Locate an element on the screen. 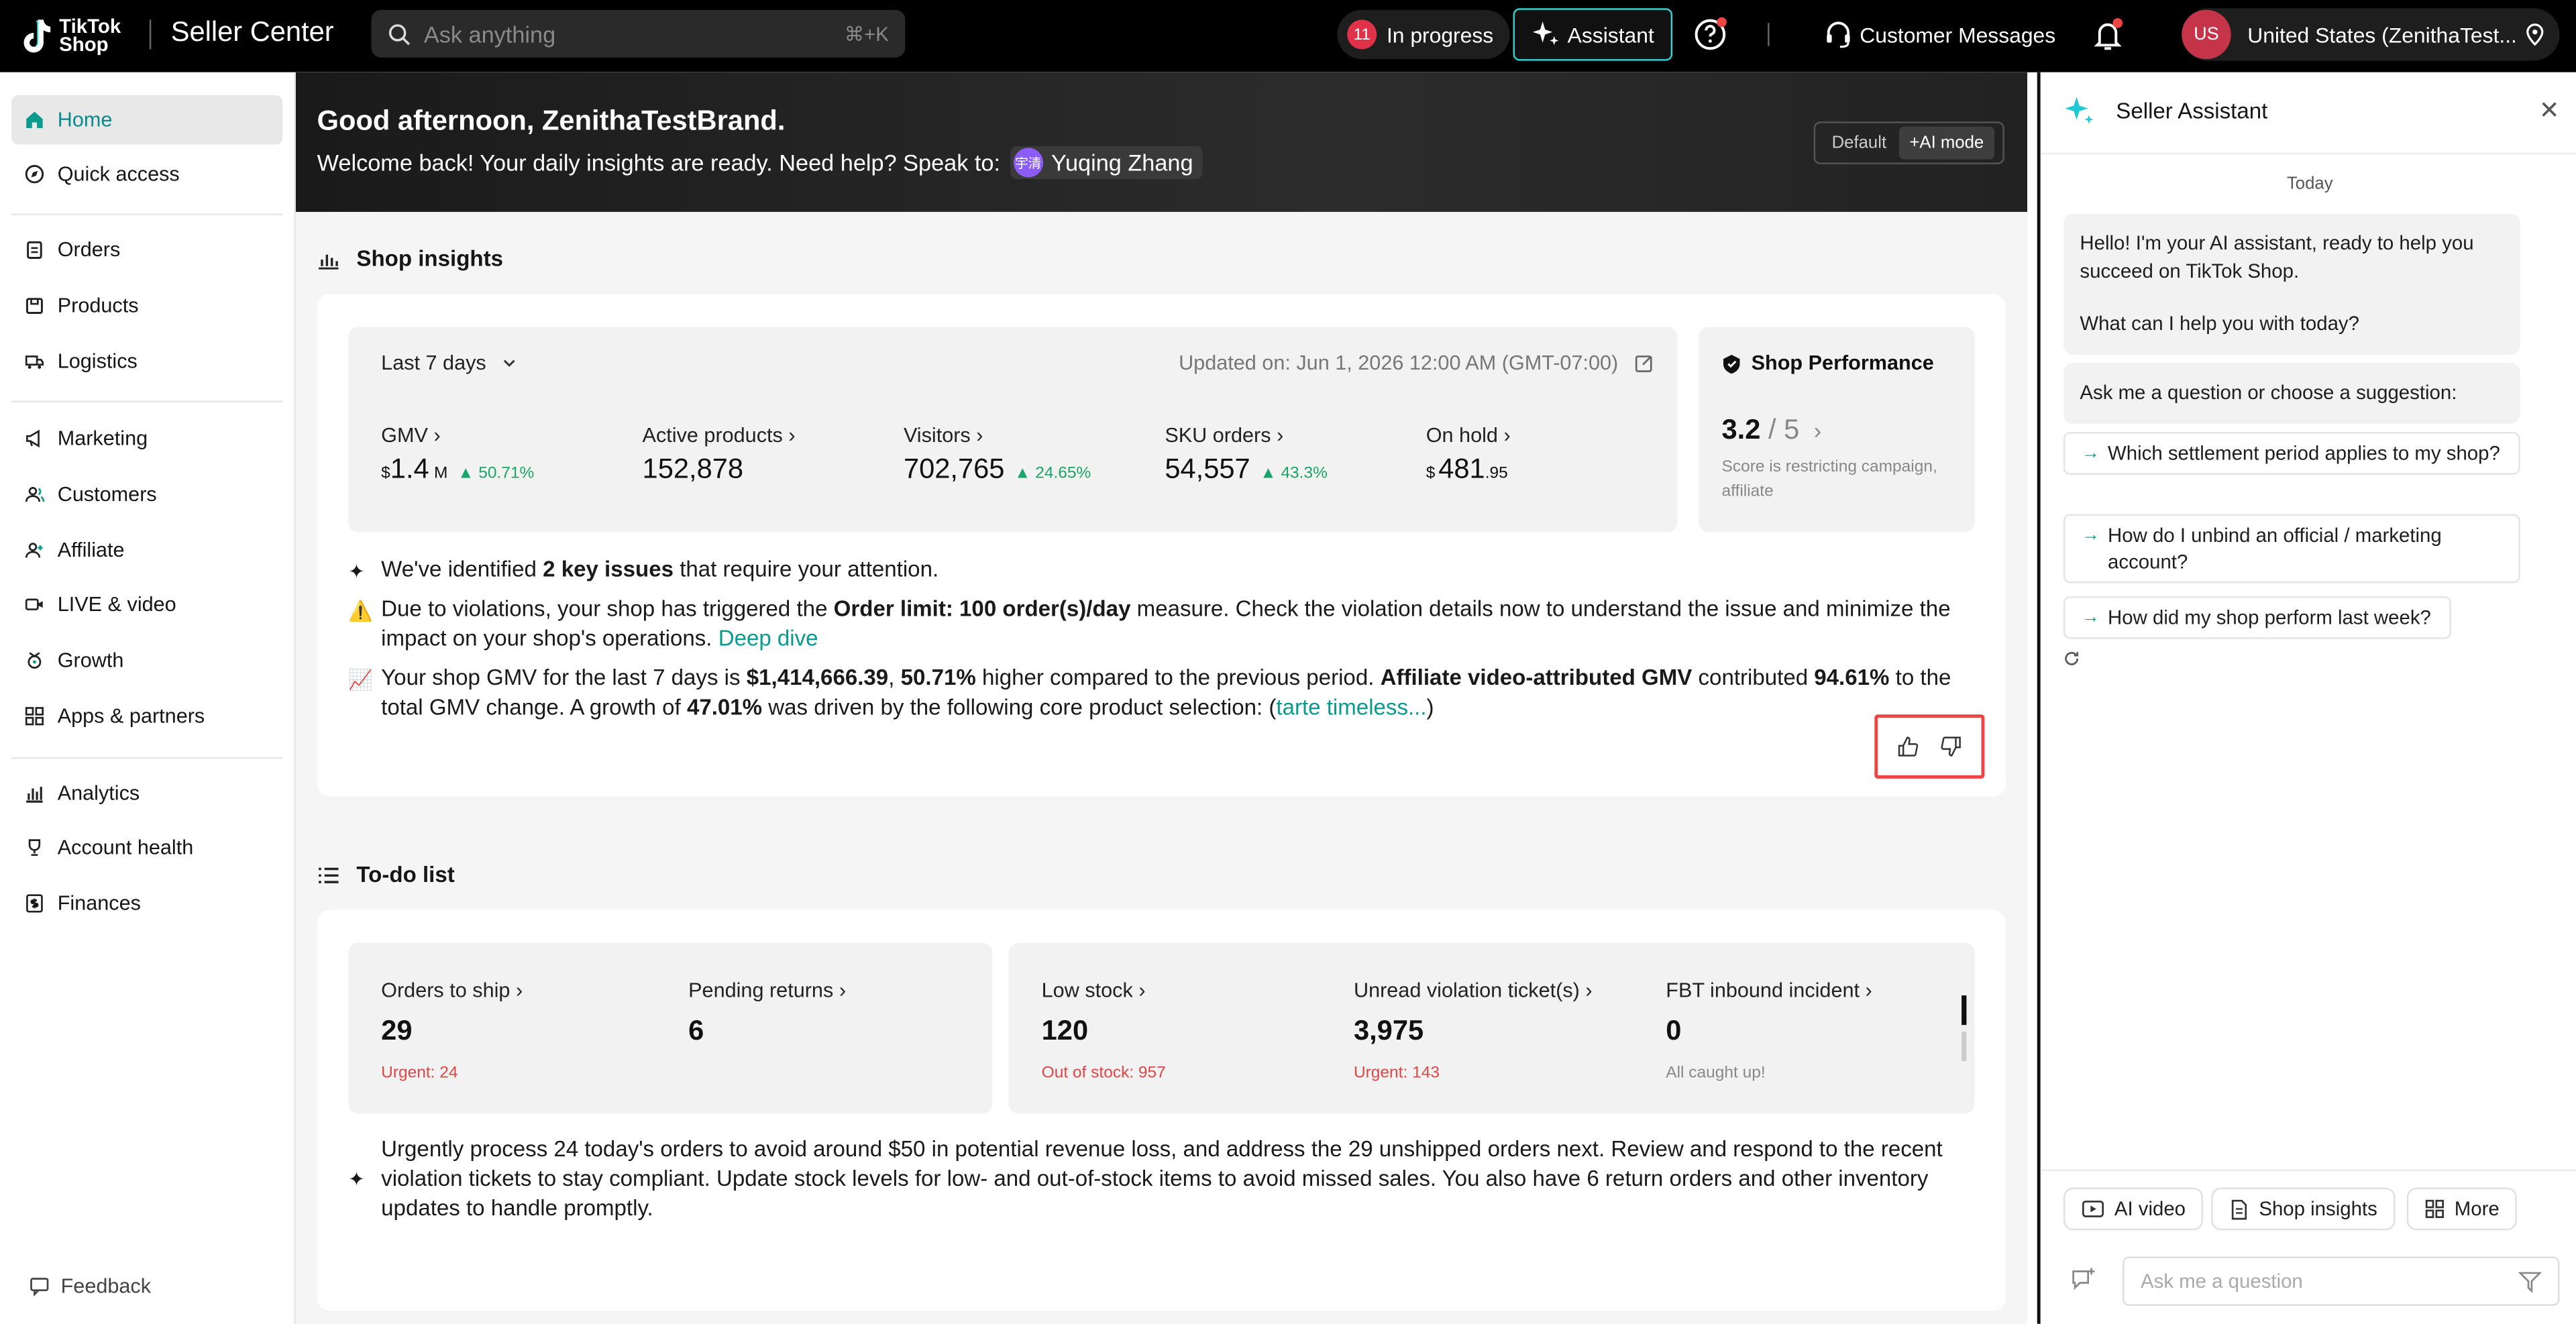 Image resolution: width=2576 pixels, height=1324 pixels. period-label: Last 7 days is located at coordinates (433, 363).